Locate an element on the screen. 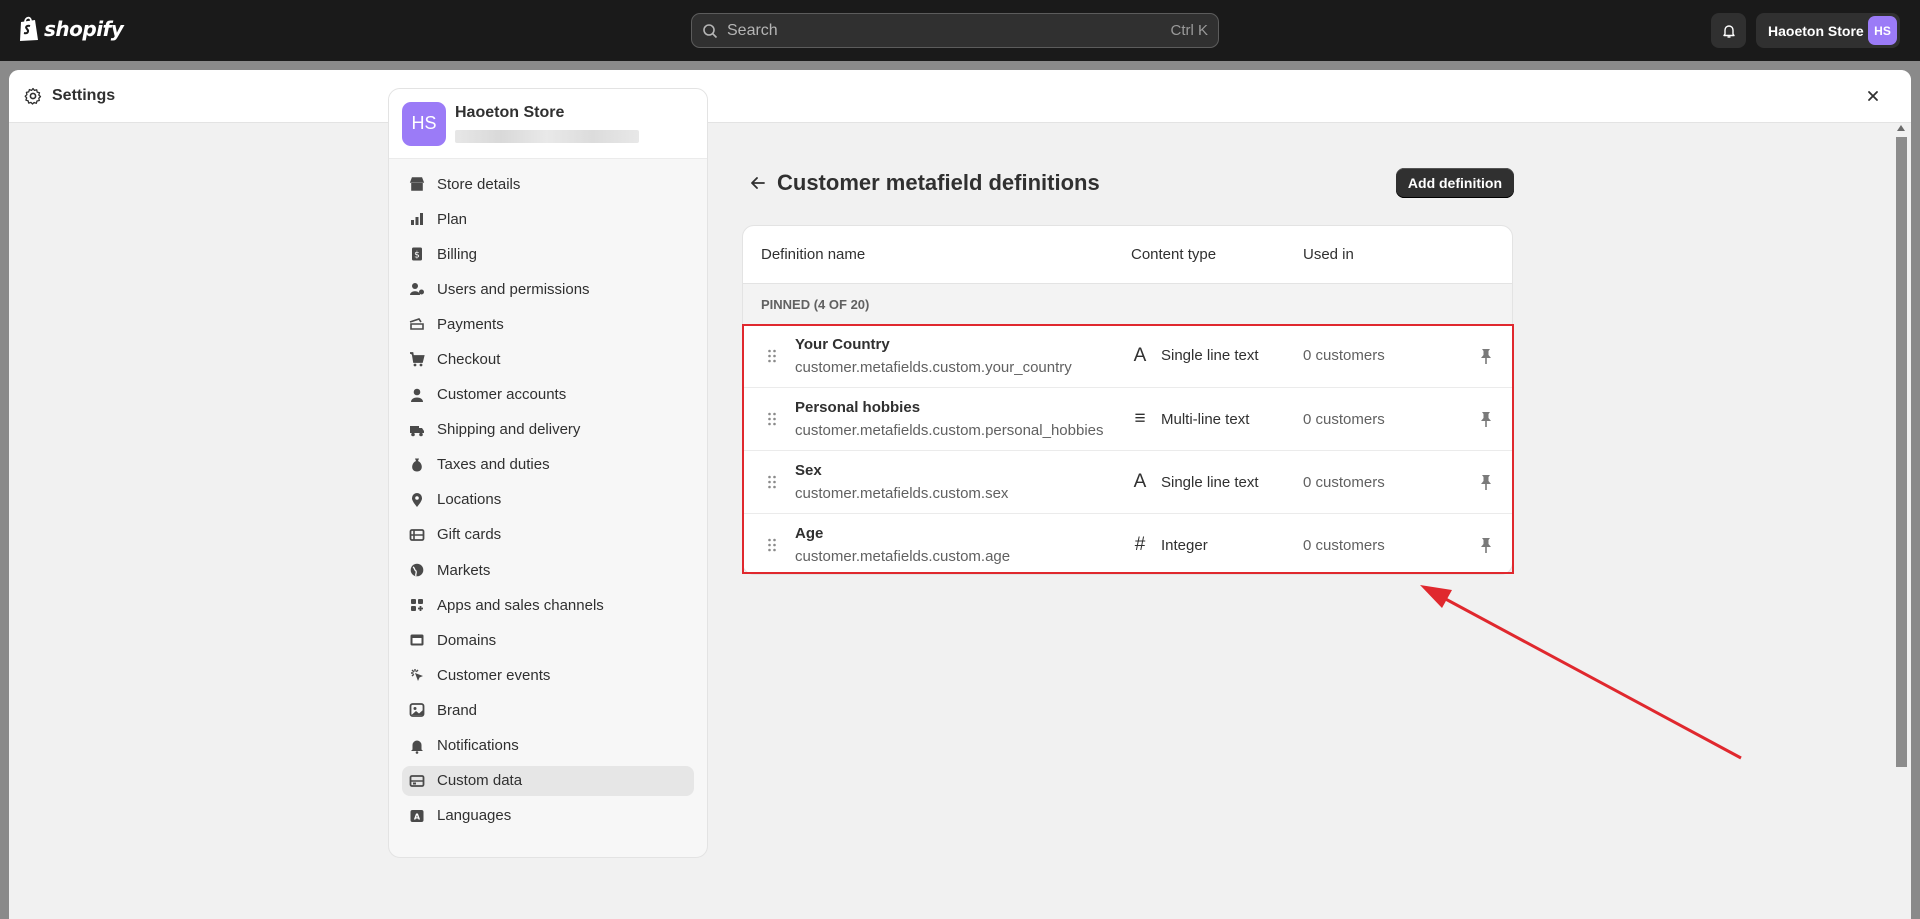 The width and height of the screenshot is (1920, 919). sidebar-item-languages: A Languages is located at coordinates (548, 816).